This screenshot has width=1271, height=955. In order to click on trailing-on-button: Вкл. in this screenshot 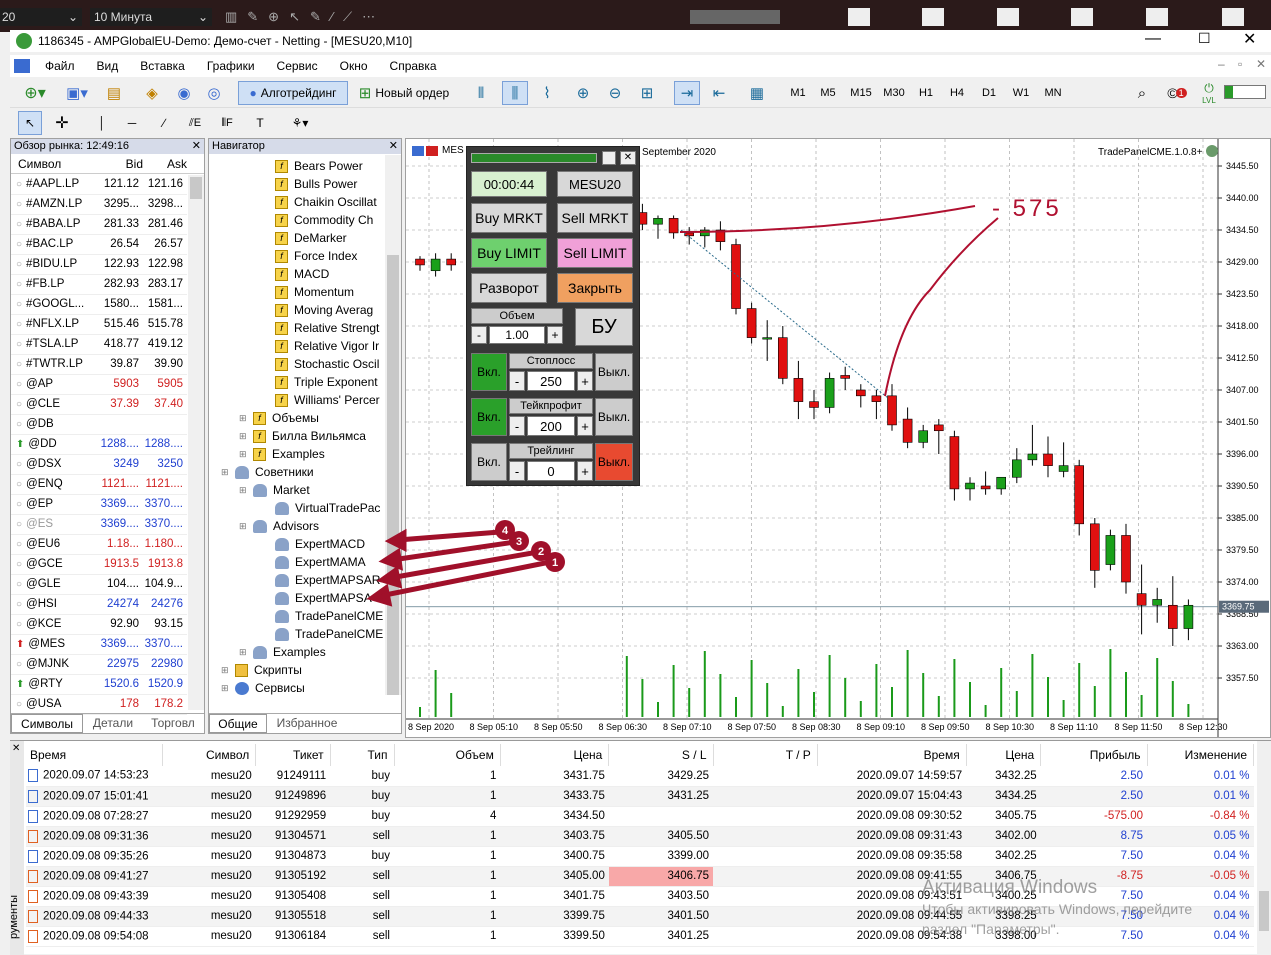, I will do `click(489, 462)`.